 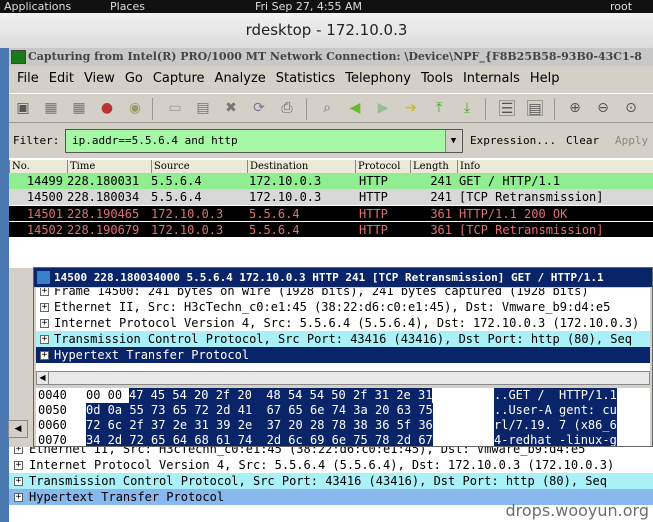 I want to click on user-menu: root, so click(x=621, y=6).